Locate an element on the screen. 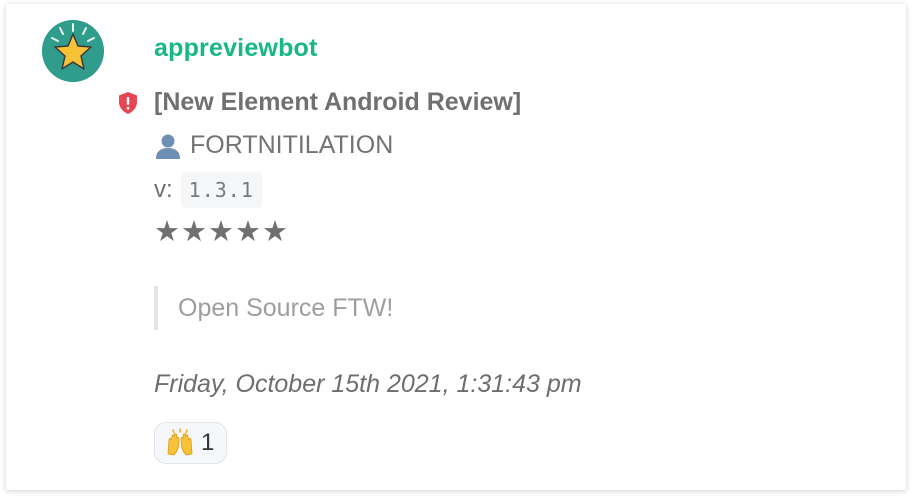 This screenshot has width=914, height=502. avatar is located at coordinates (73, 51).